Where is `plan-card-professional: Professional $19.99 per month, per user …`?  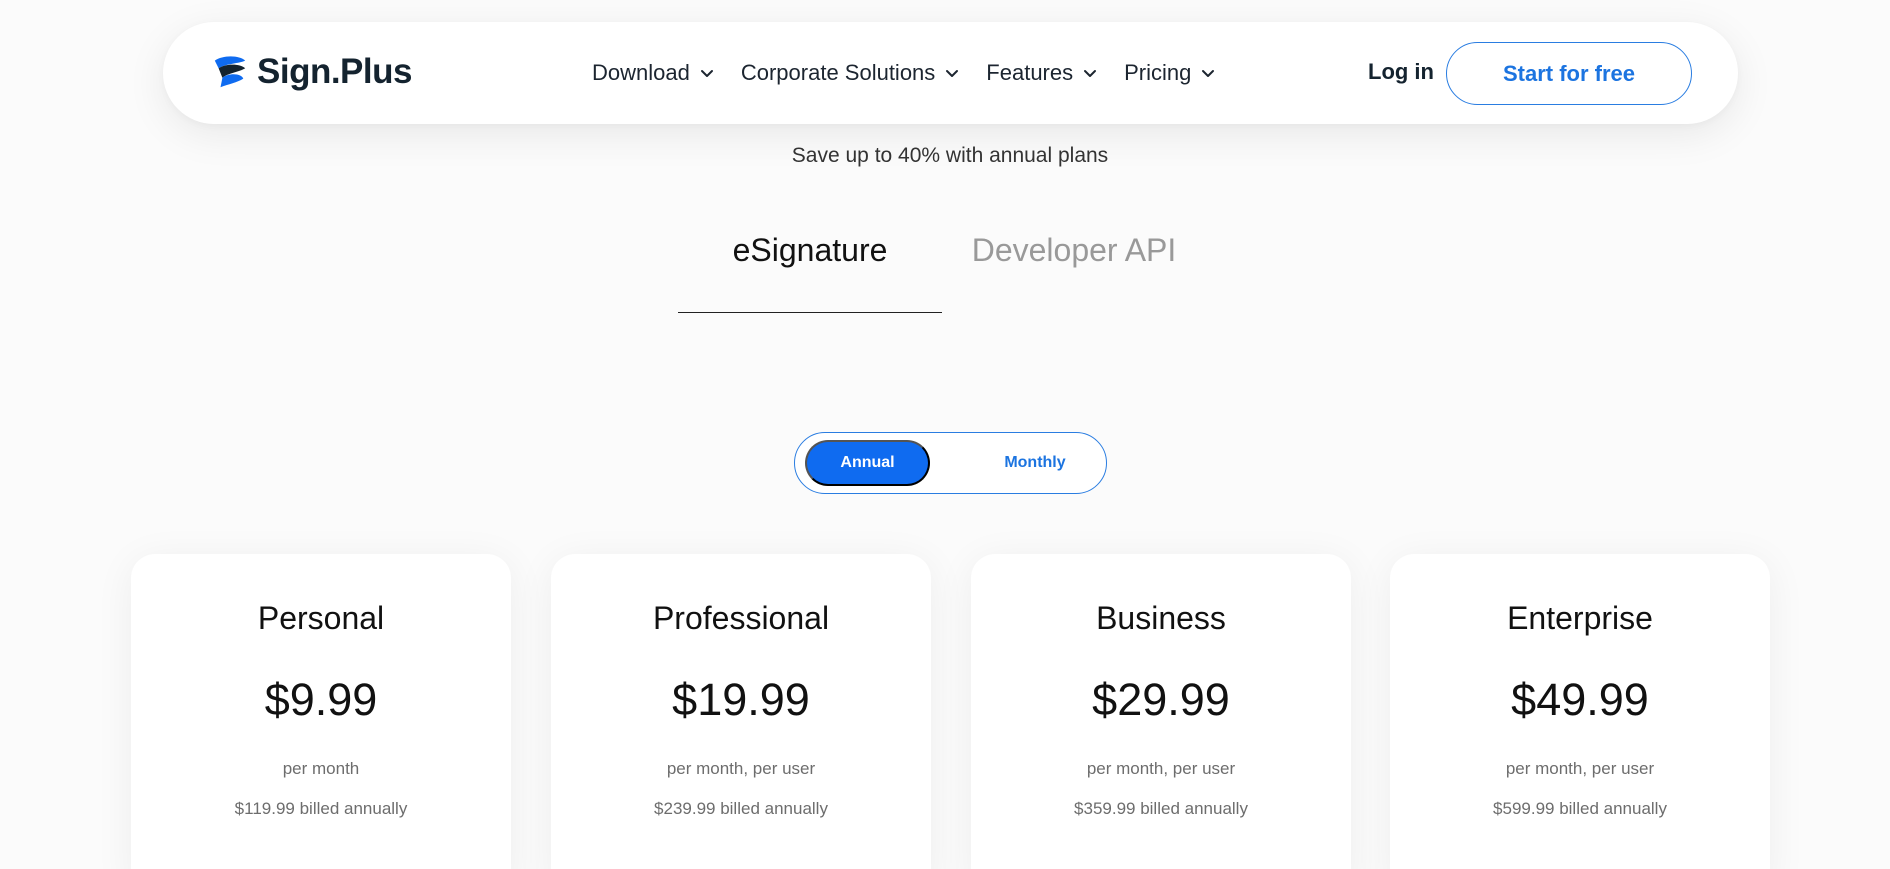 plan-card-professional: Professional $19.99 per month, per user … is located at coordinates (741, 711).